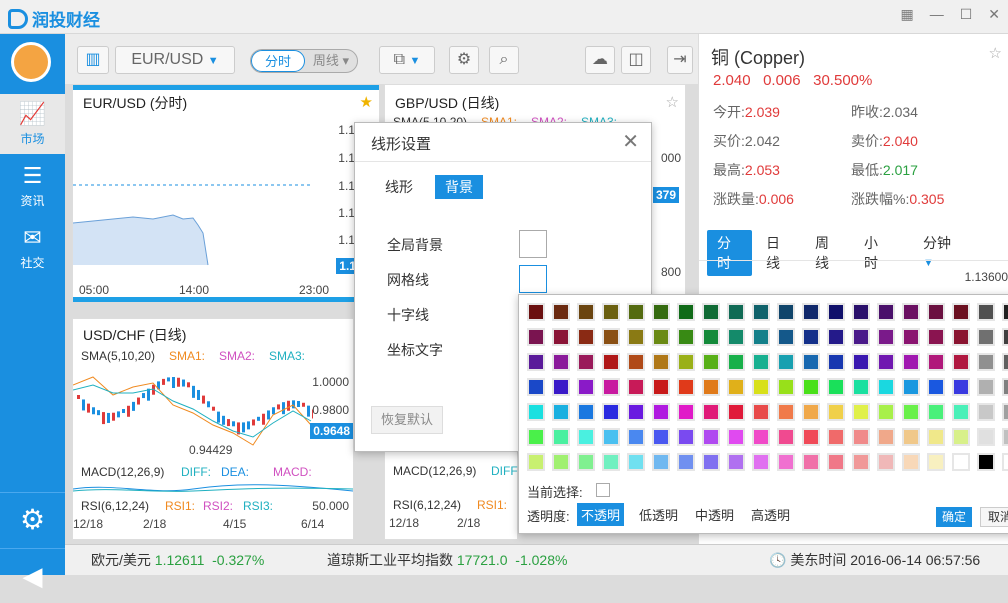 The height and width of the screenshot is (603, 1008). Describe the element at coordinates (533, 279) in the screenshot. I see `grid-color-swatch` at that location.